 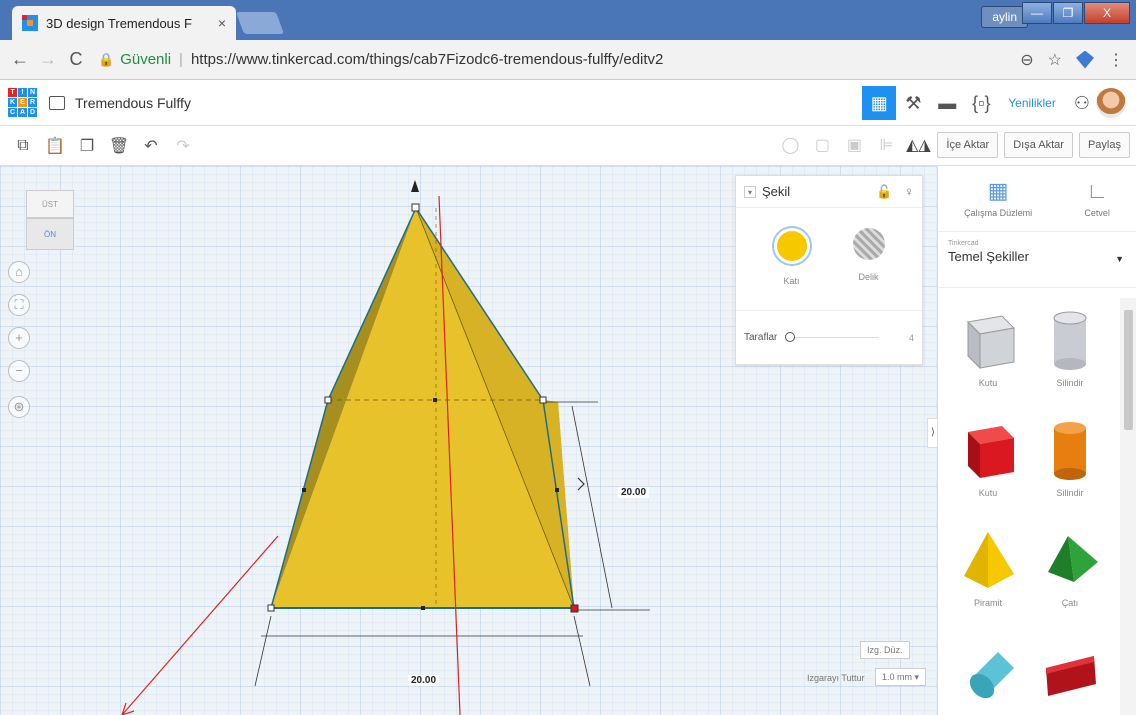 I want to click on text-shape-icon, so click(x=1071, y=676).